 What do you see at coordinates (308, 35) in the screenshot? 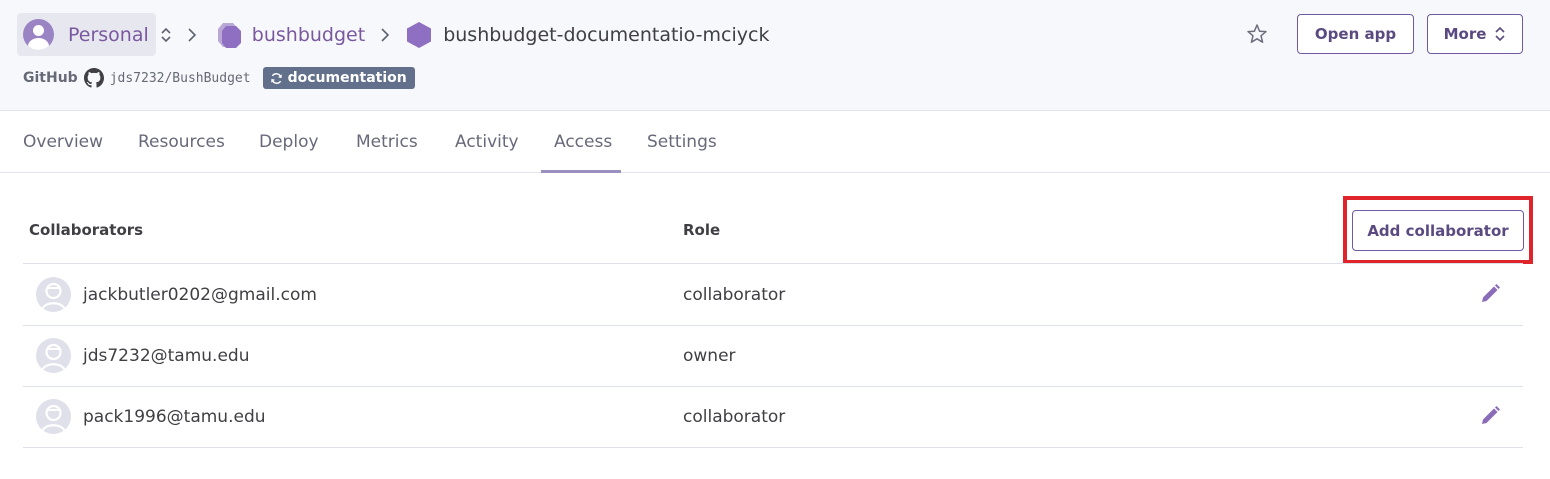
I see `pipeline-link: bushbudget` at bounding box center [308, 35].